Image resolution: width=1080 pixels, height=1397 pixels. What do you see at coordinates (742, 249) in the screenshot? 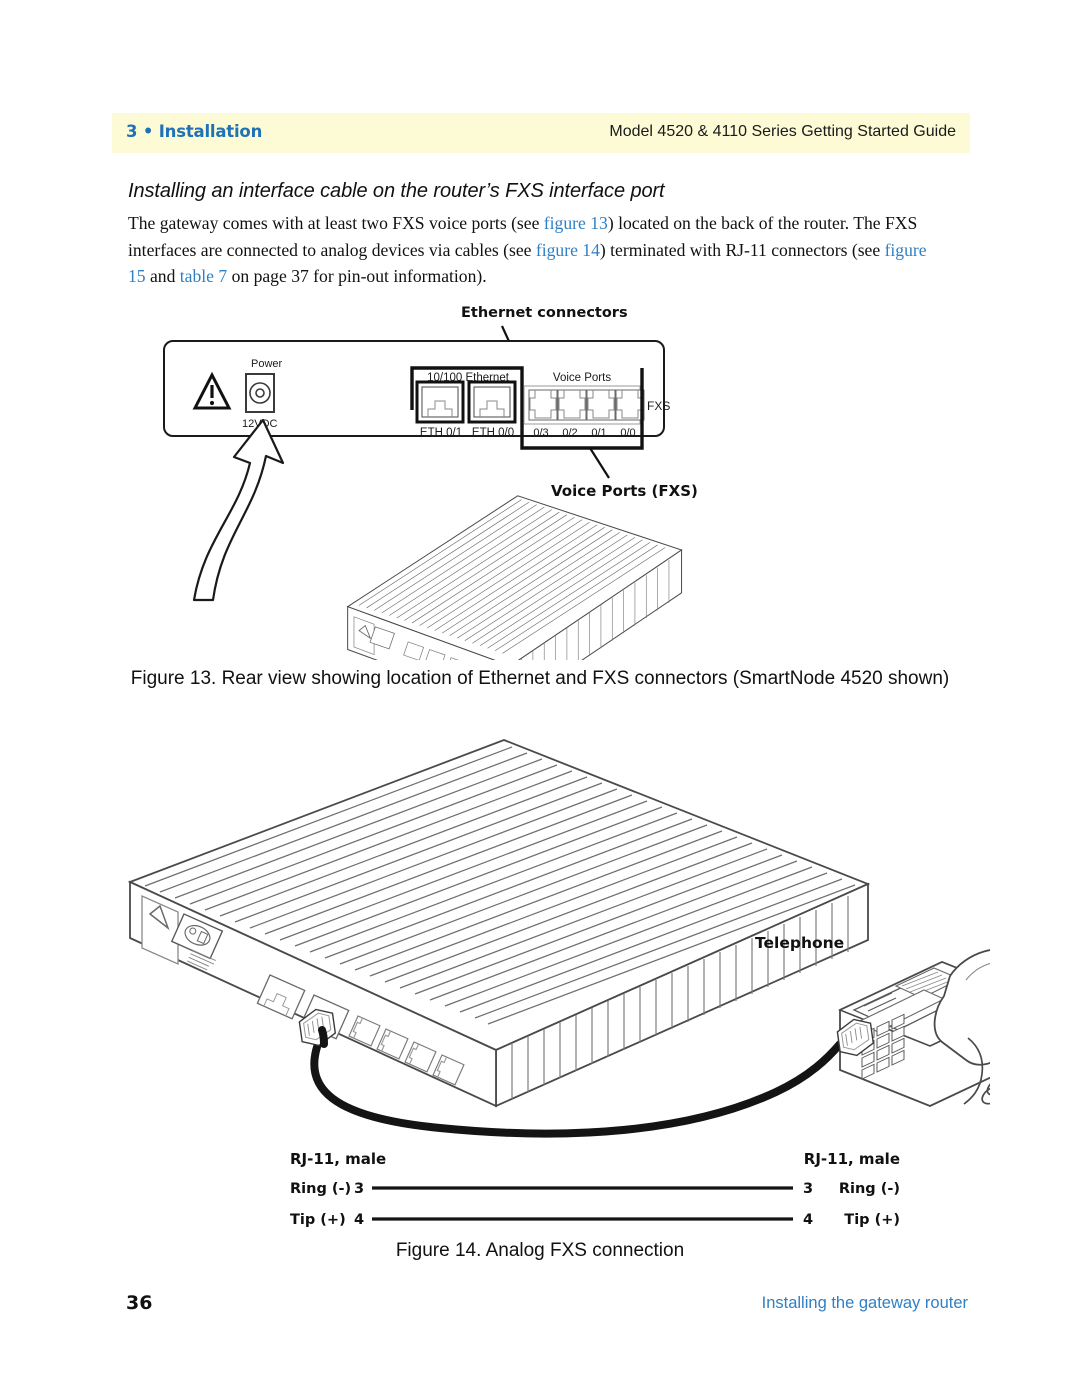
I see `para-text-3: ) terminated with RJ-11 connectors (see` at bounding box center [742, 249].